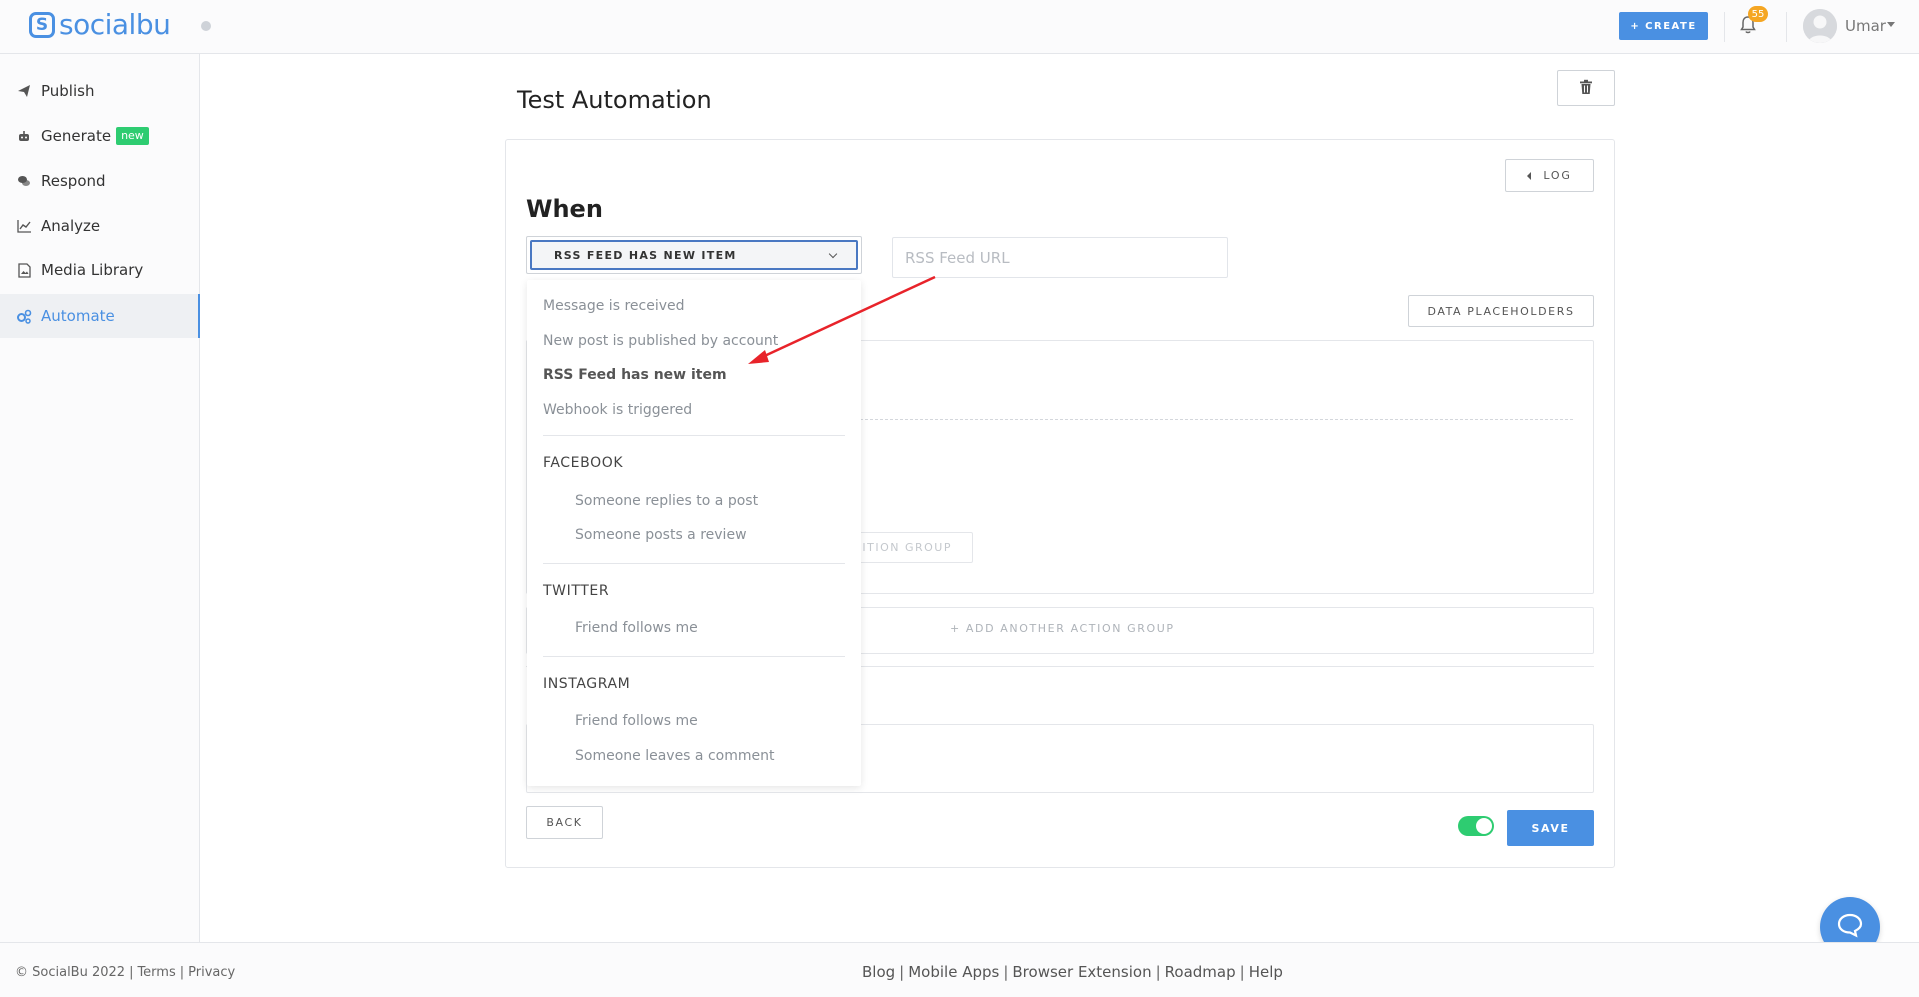 The height and width of the screenshot is (997, 1919). What do you see at coordinates (1850, 927) in the screenshot?
I see `chat-icon` at bounding box center [1850, 927].